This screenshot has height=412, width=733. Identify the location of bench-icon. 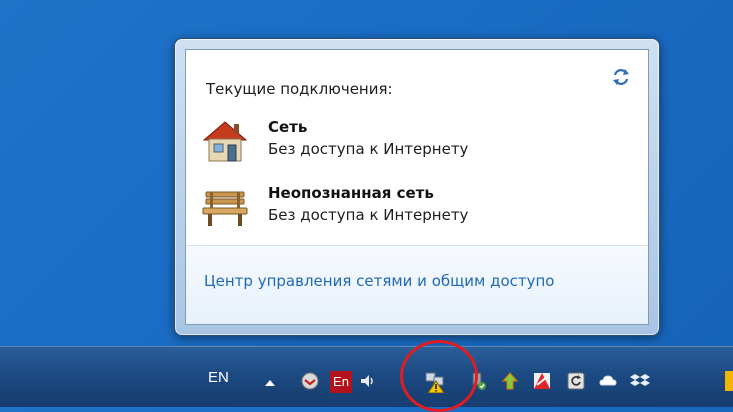
(225, 208).